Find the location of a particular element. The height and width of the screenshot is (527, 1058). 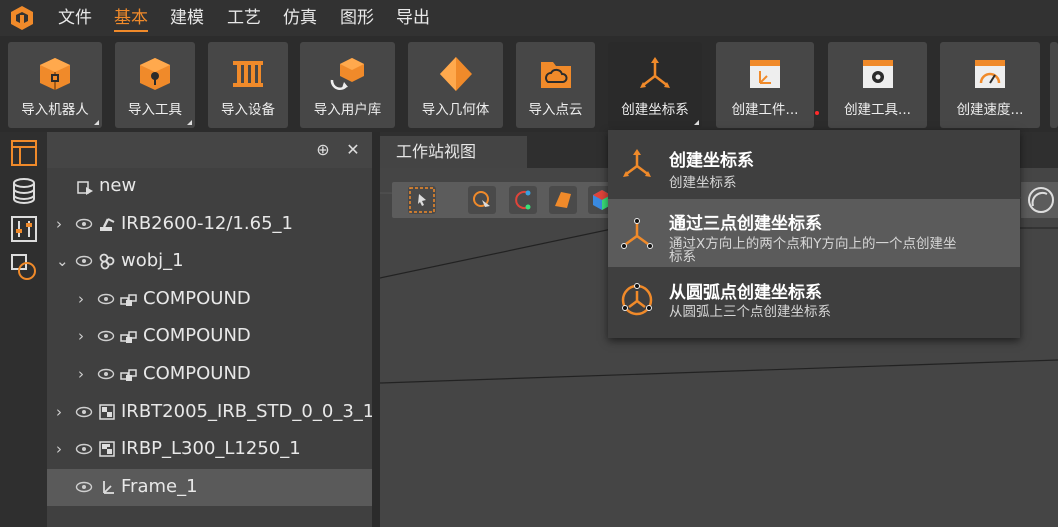

tree-row-label: IRBP_L300_L1250_1 is located at coordinates (211, 449).